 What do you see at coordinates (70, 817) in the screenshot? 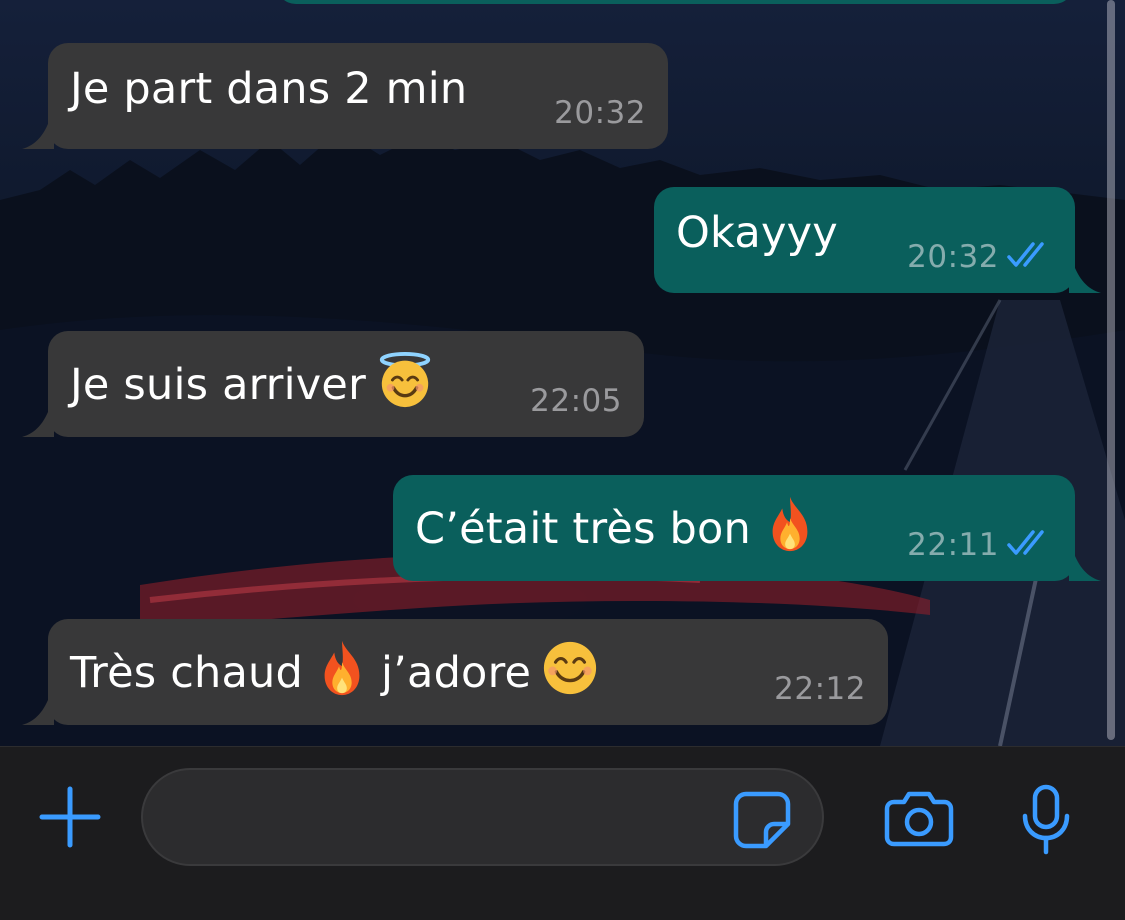
I see `plus-icon` at bounding box center [70, 817].